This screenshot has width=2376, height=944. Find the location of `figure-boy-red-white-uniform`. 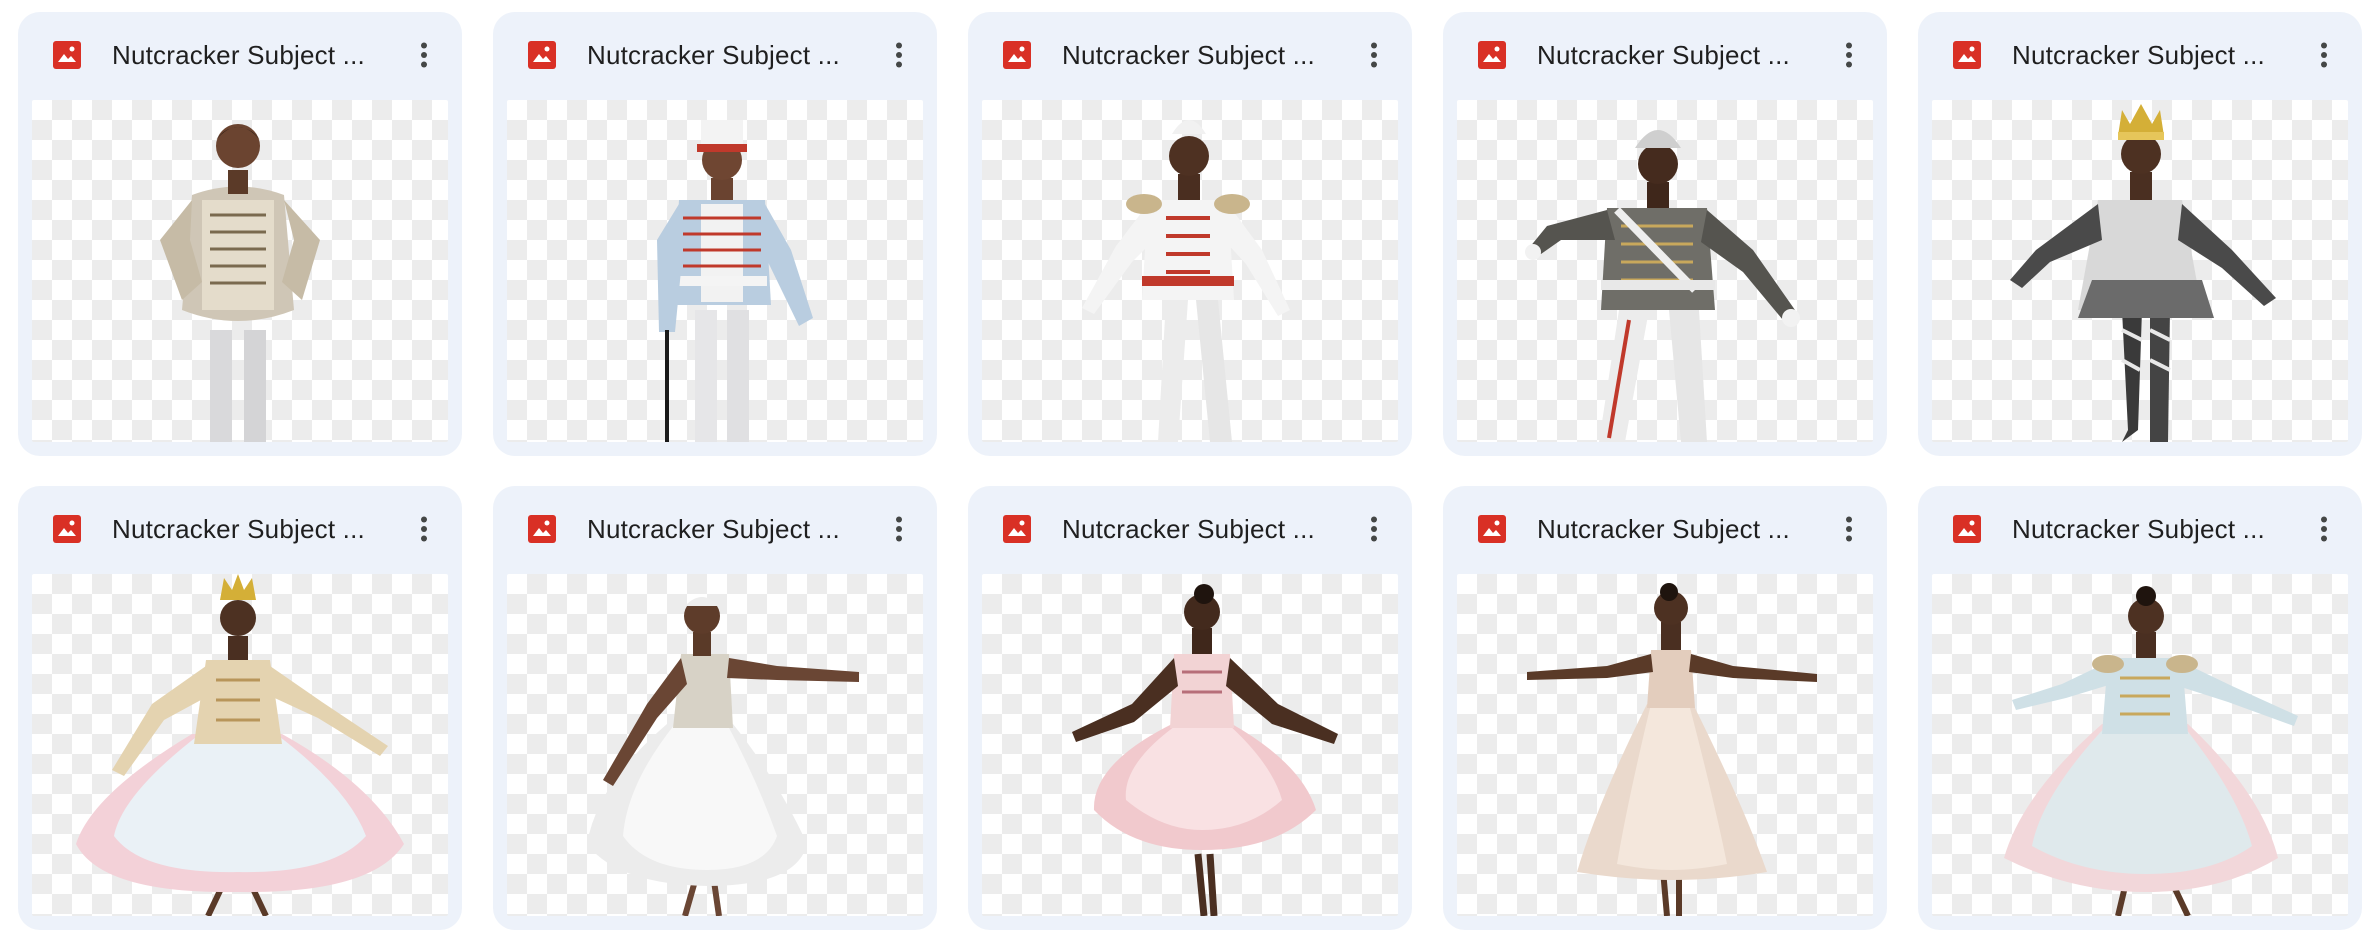

figure-boy-red-white-uniform is located at coordinates (1186, 281).